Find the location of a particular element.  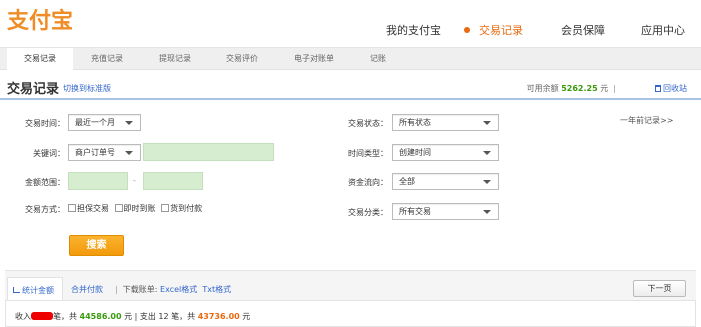

time-select: 最近一个月 is located at coordinates (104, 122).